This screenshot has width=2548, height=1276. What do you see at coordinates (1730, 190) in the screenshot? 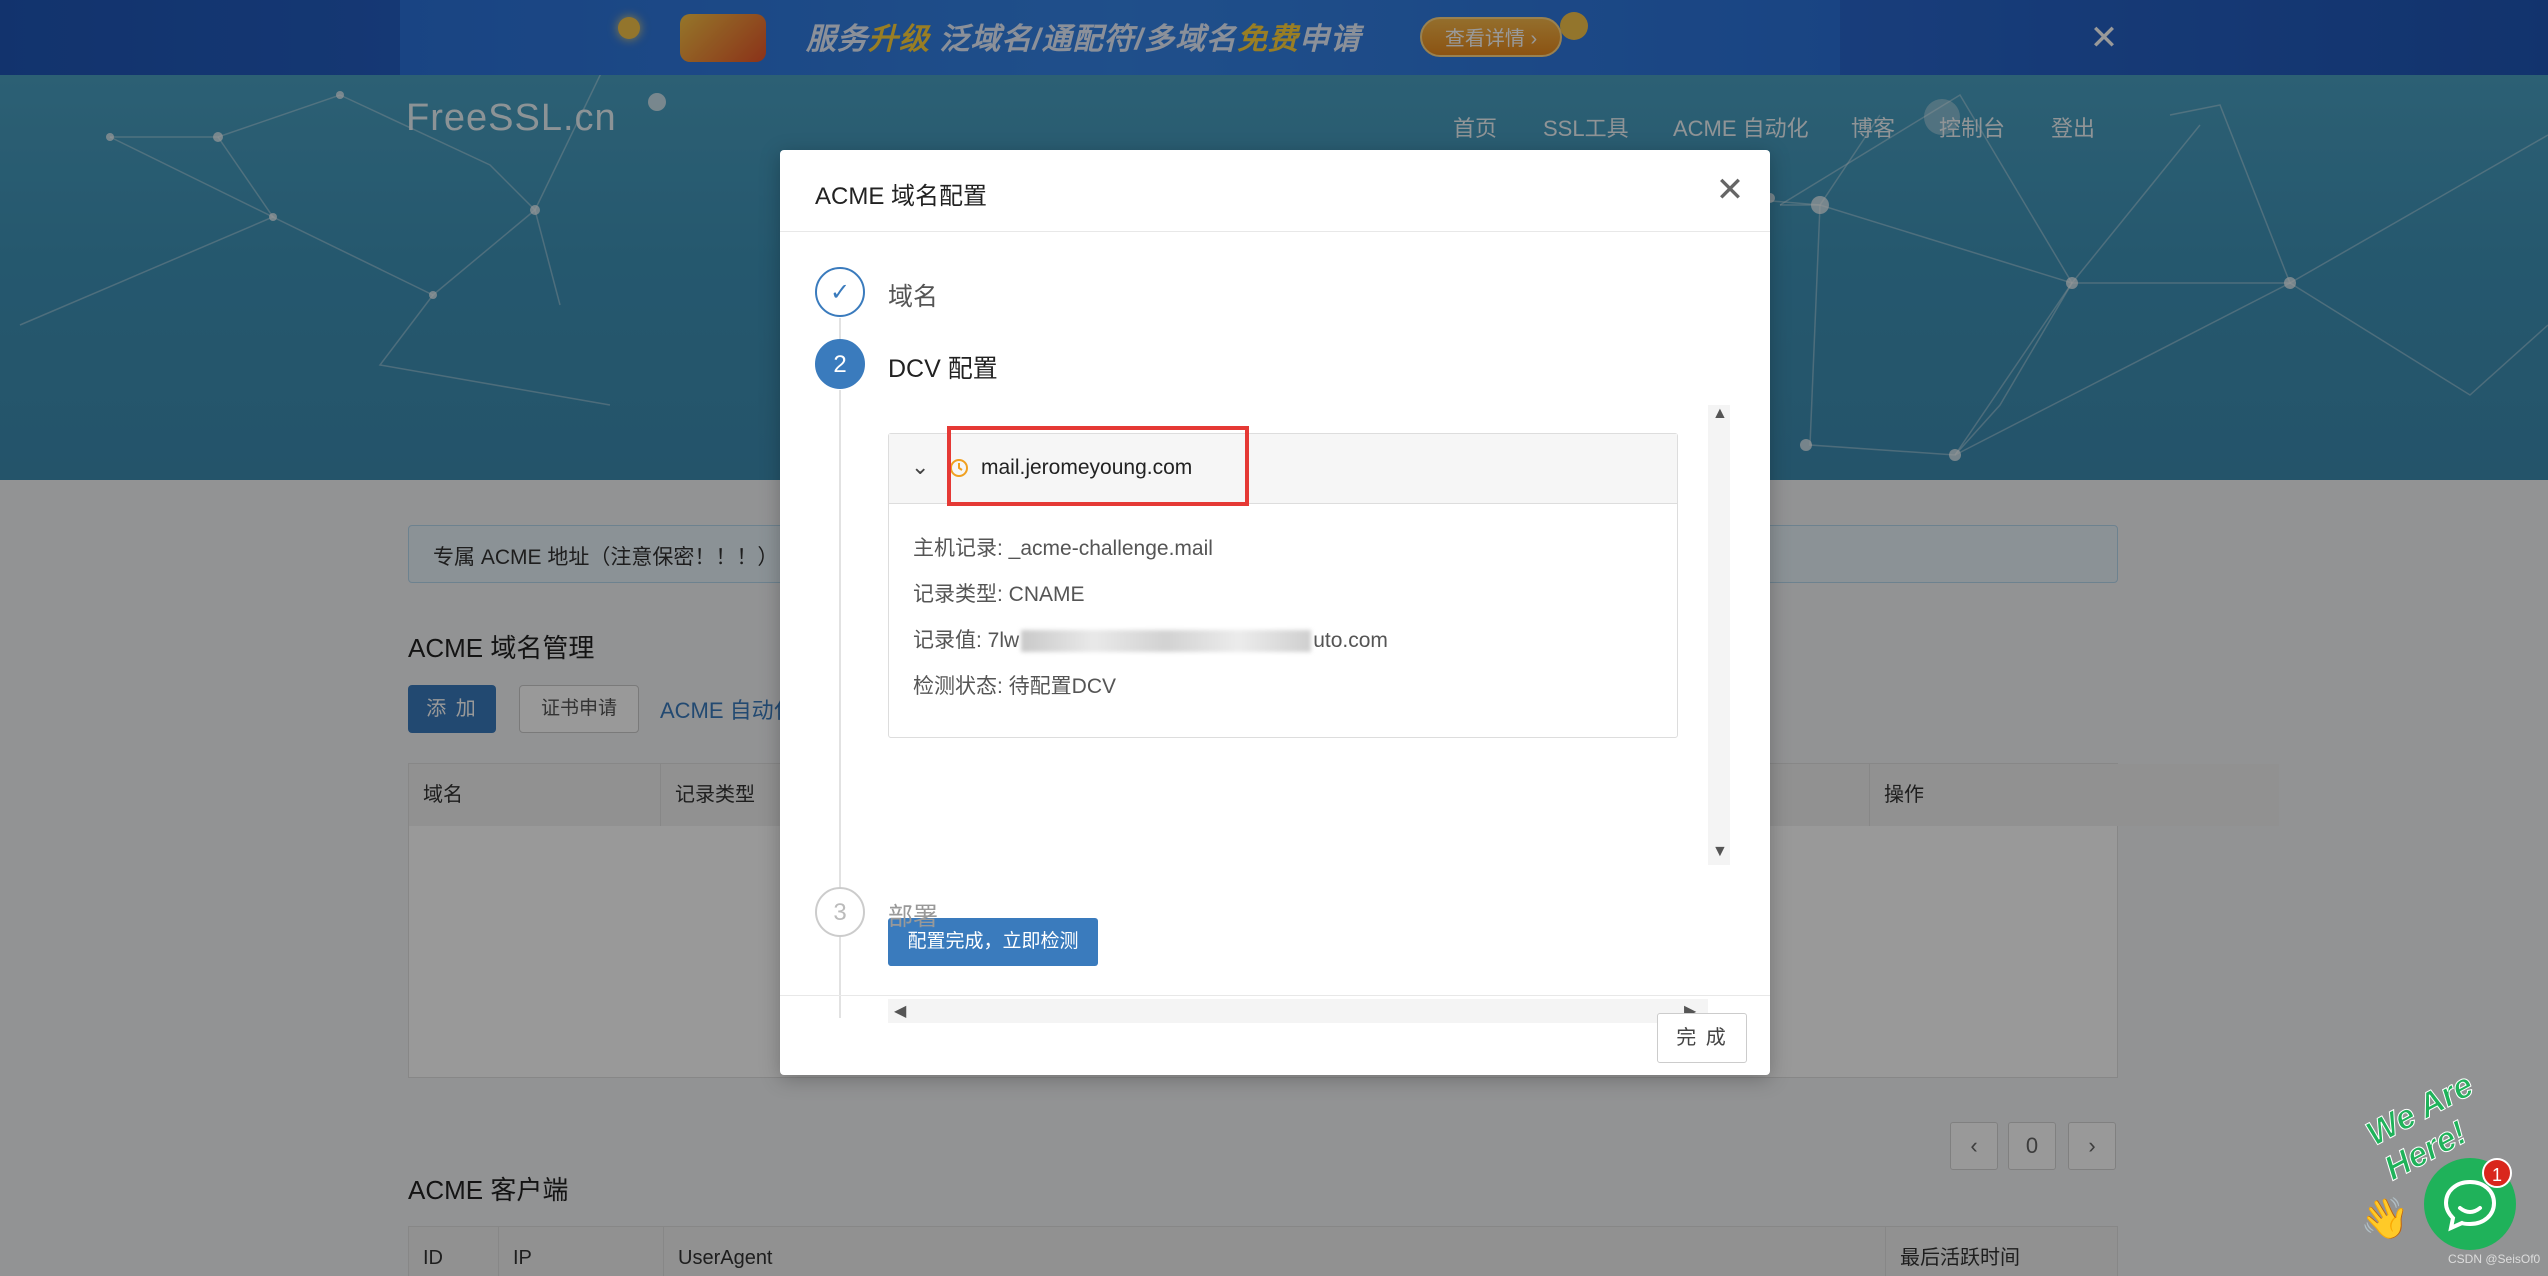
I see `dialog-close-icon: ✕` at bounding box center [1730, 190].